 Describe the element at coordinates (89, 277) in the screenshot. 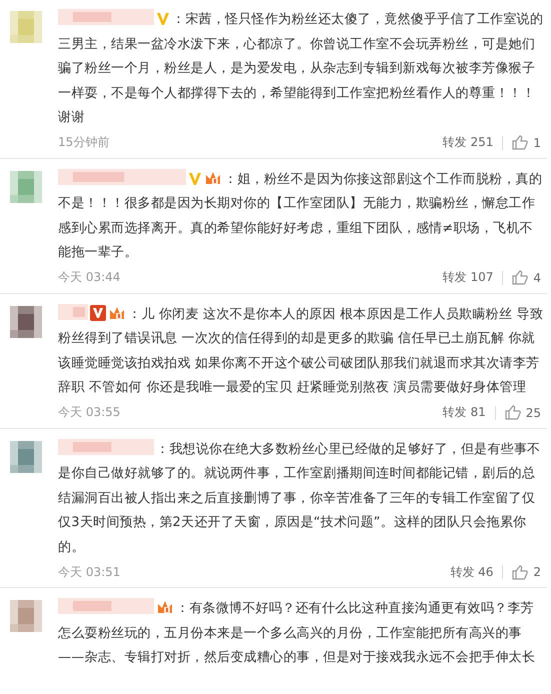

I see `timestamp: 今天 03:44` at that location.